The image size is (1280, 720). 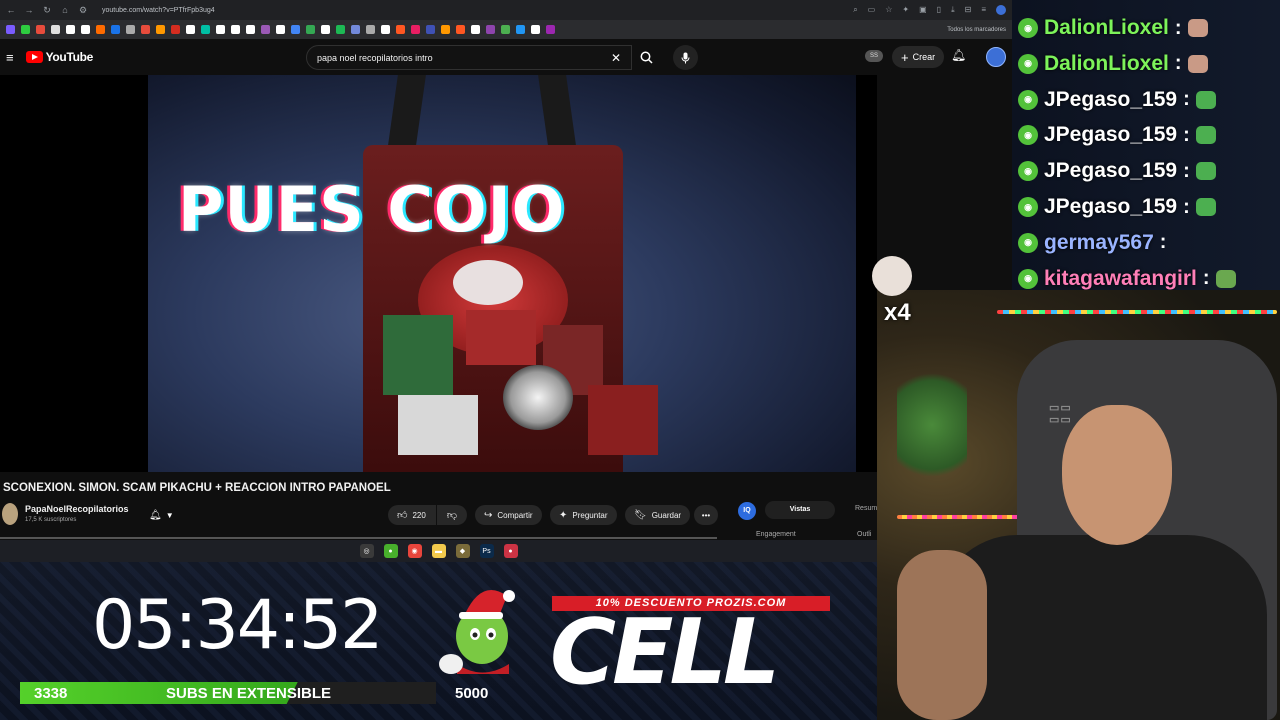 What do you see at coordinates (855, 10) in the screenshot?
I see `zoom-icon: ⌕` at bounding box center [855, 10].